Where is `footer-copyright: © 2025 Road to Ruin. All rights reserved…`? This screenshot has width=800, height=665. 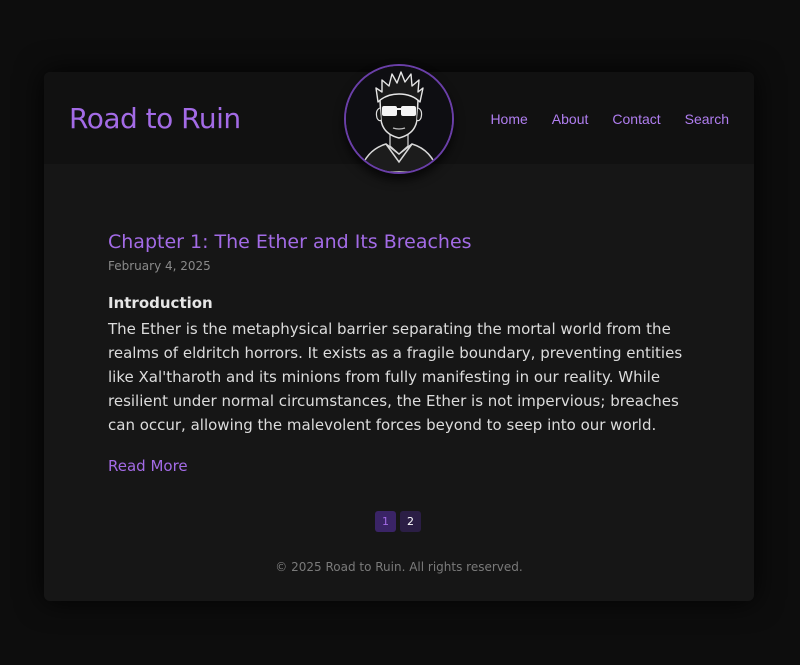 footer-copyright: © 2025 Road to Ruin. All rights reserved… is located at coordinates (399, 567).